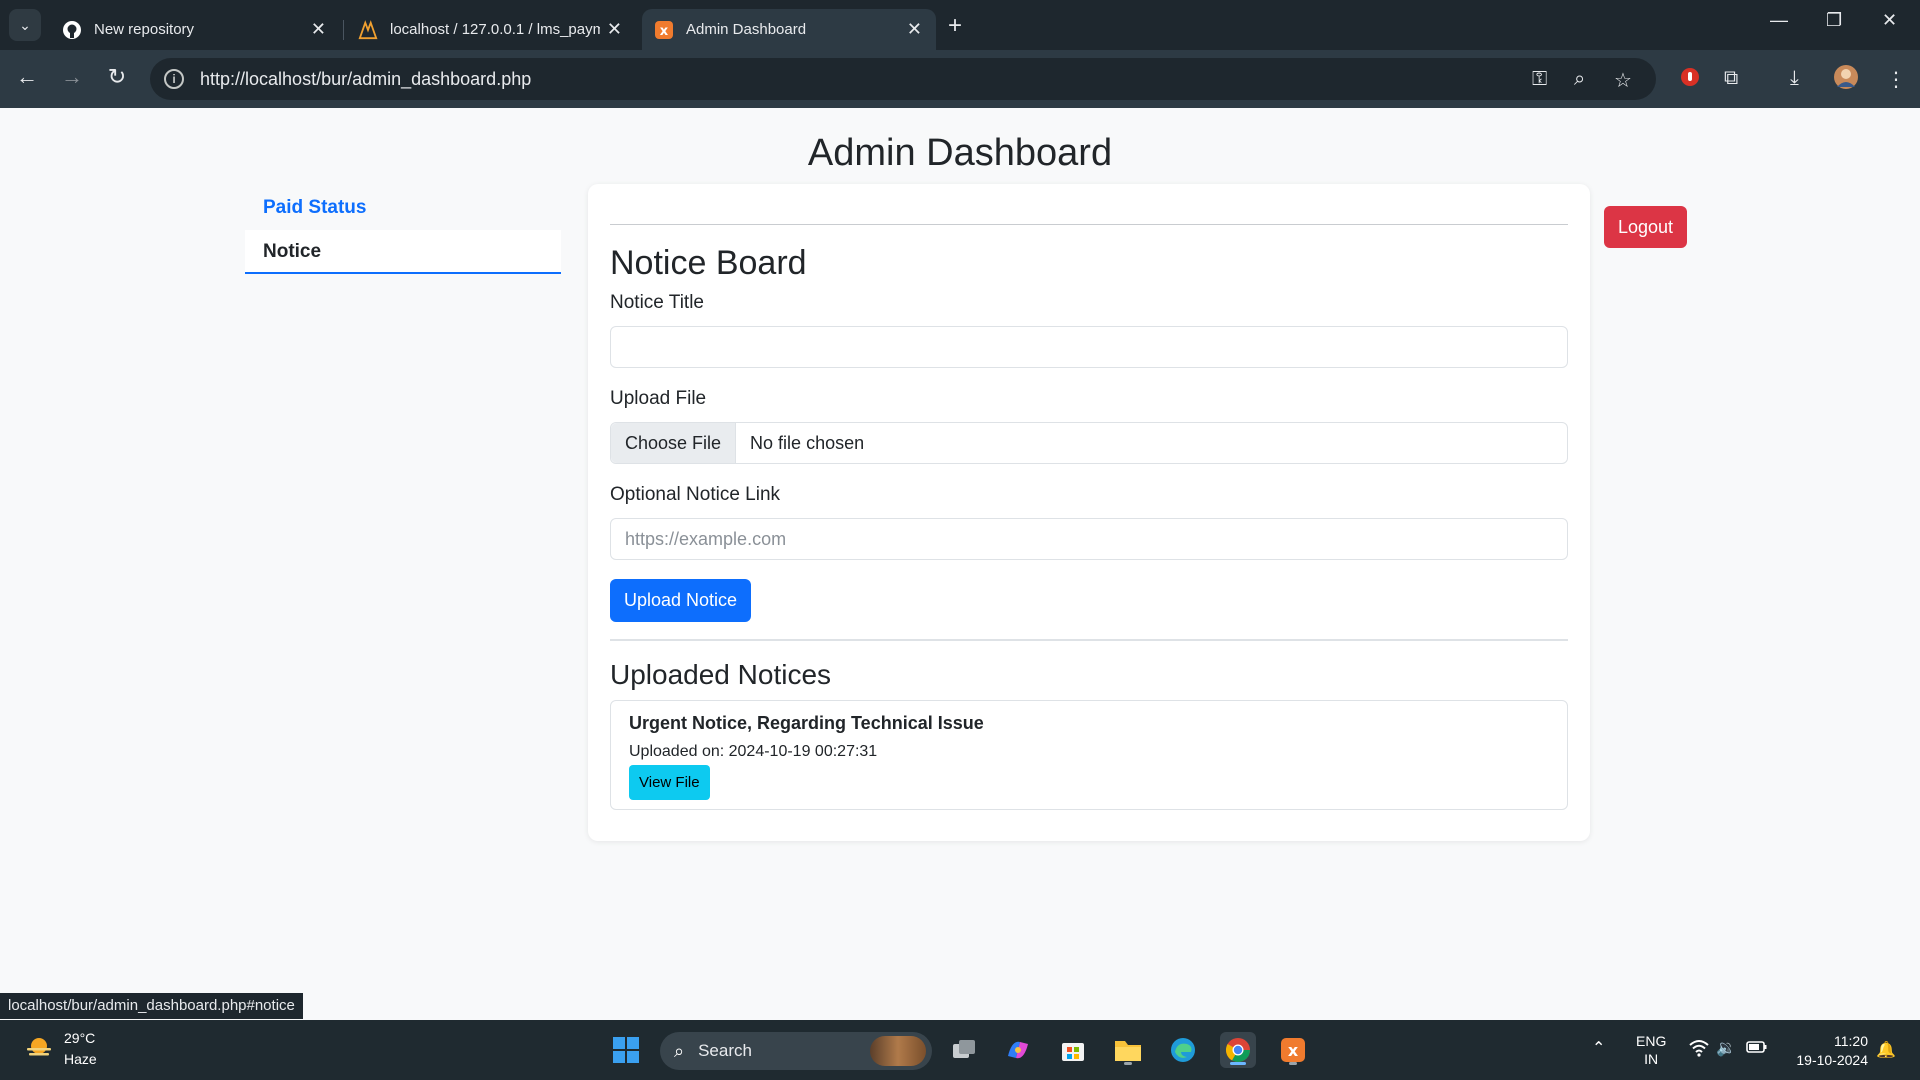 The width and height of the screenshot is (1920, 1080). What do you see at coordinates (1598, 1048) in the screenshot?
I see `show-hidden-icons-chevron-icon: ⌃` at bounding box center [1598, 1048].